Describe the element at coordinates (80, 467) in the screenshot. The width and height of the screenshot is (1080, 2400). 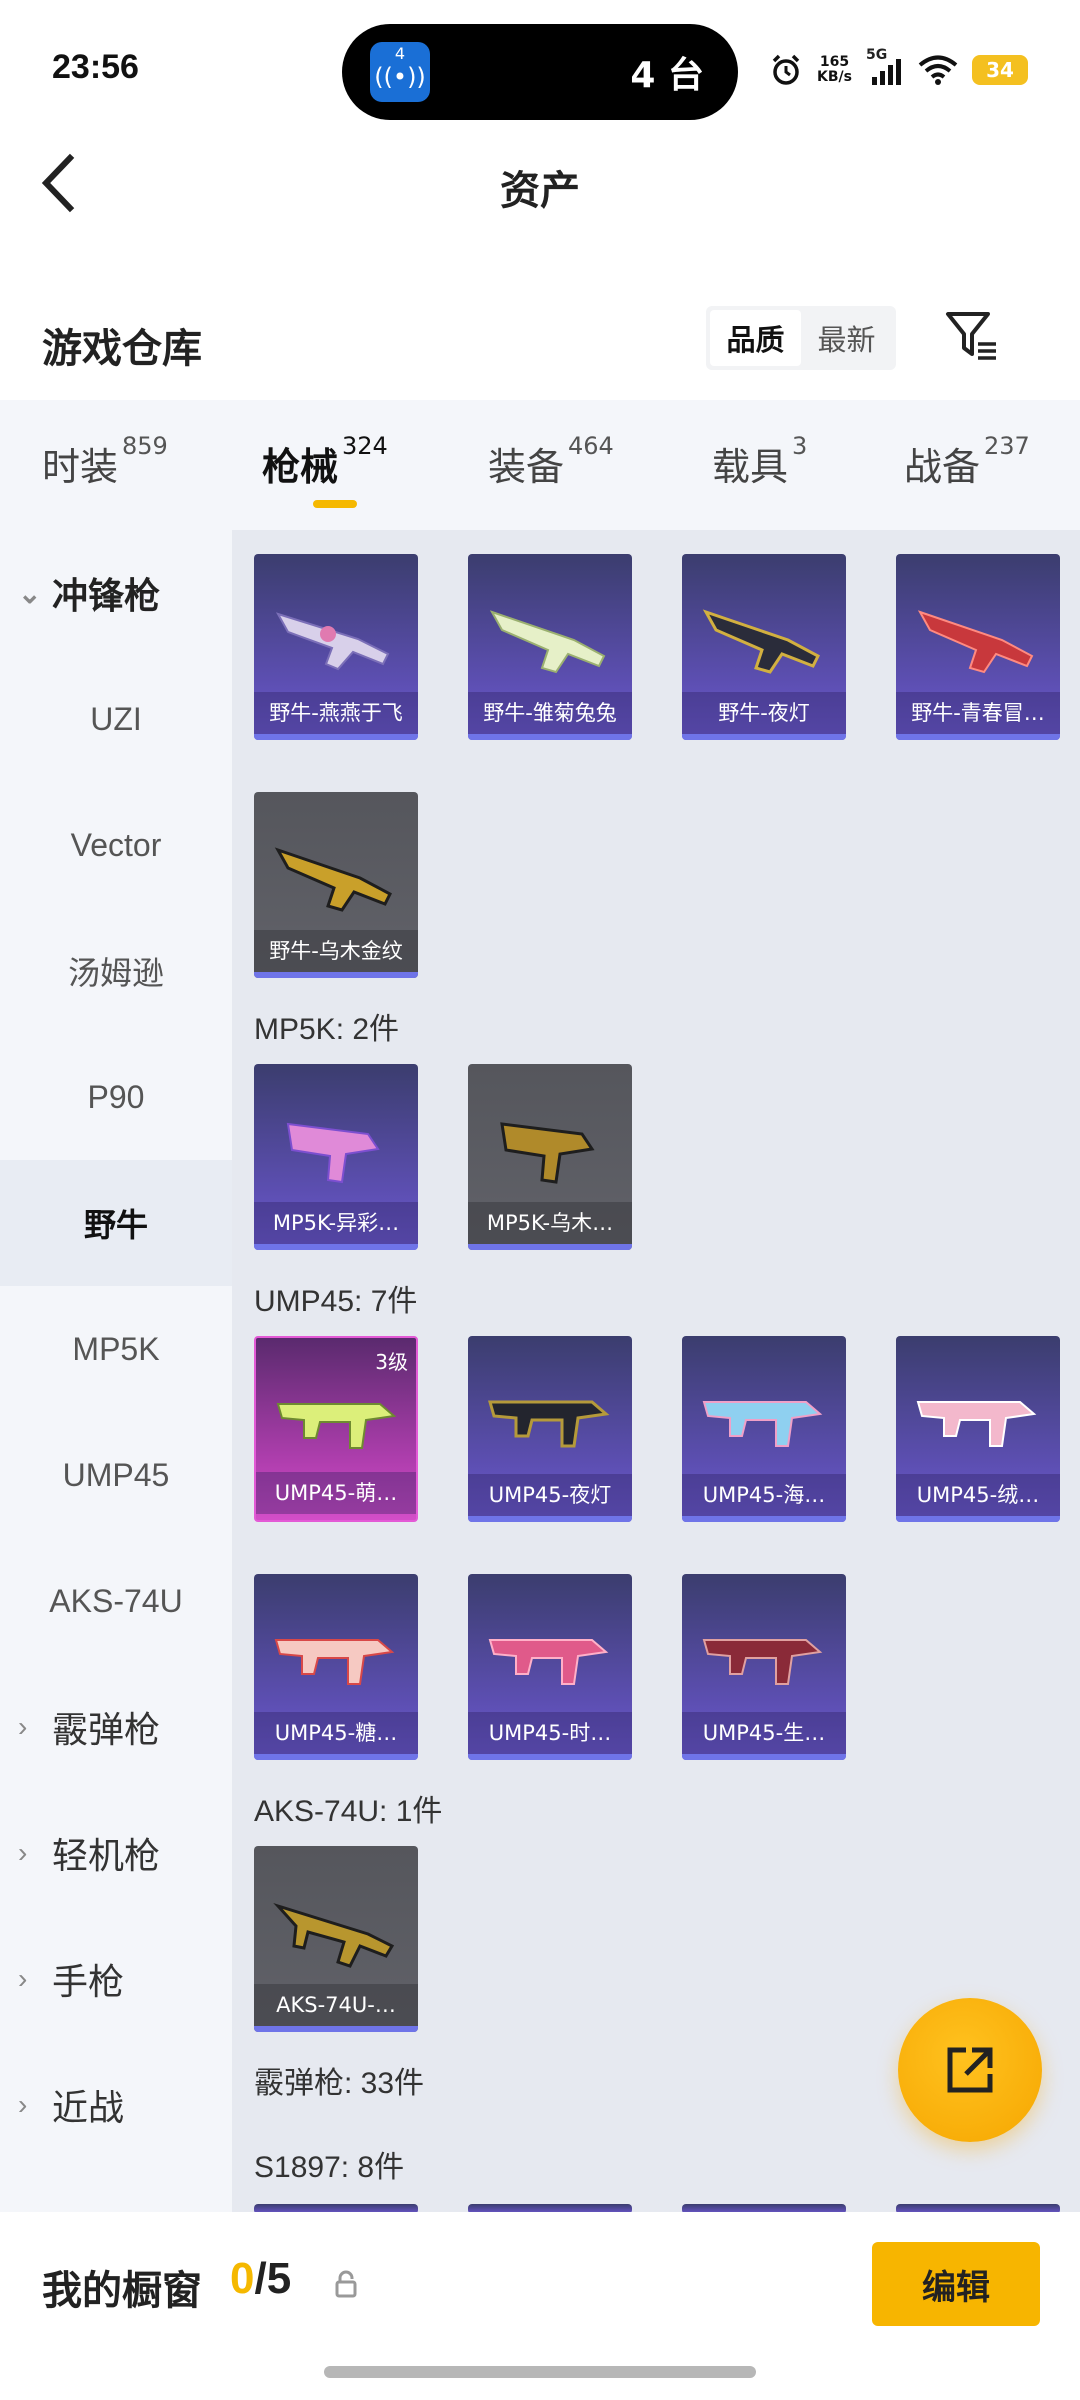
I see `tab-label: 时装` at that location.